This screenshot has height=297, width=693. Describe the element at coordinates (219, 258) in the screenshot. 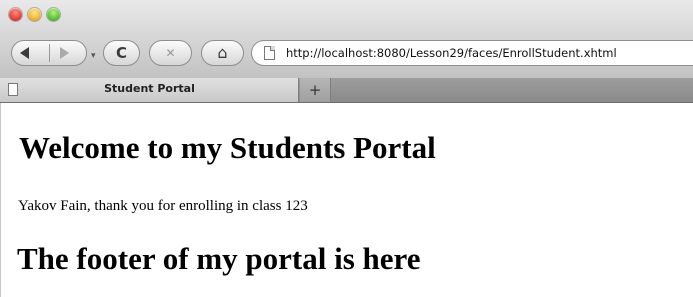

I see `footer-heading: The footer of my portal is here` at that location.